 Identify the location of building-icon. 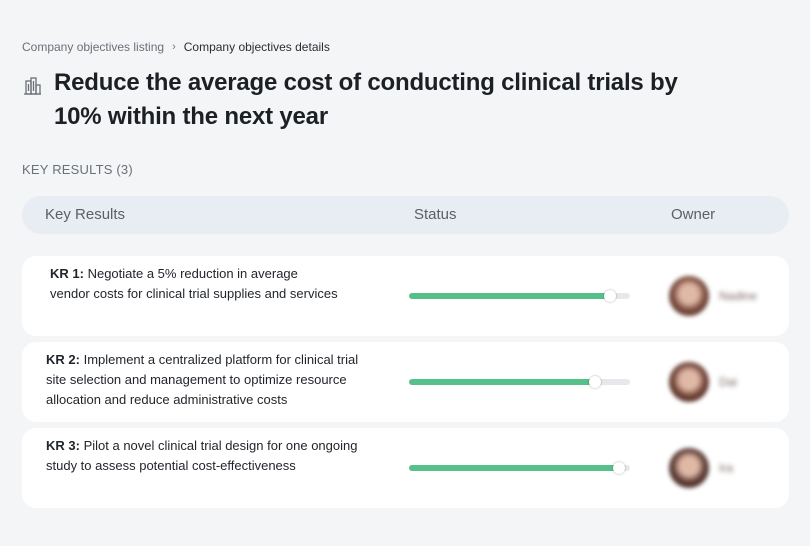
(32, 86).